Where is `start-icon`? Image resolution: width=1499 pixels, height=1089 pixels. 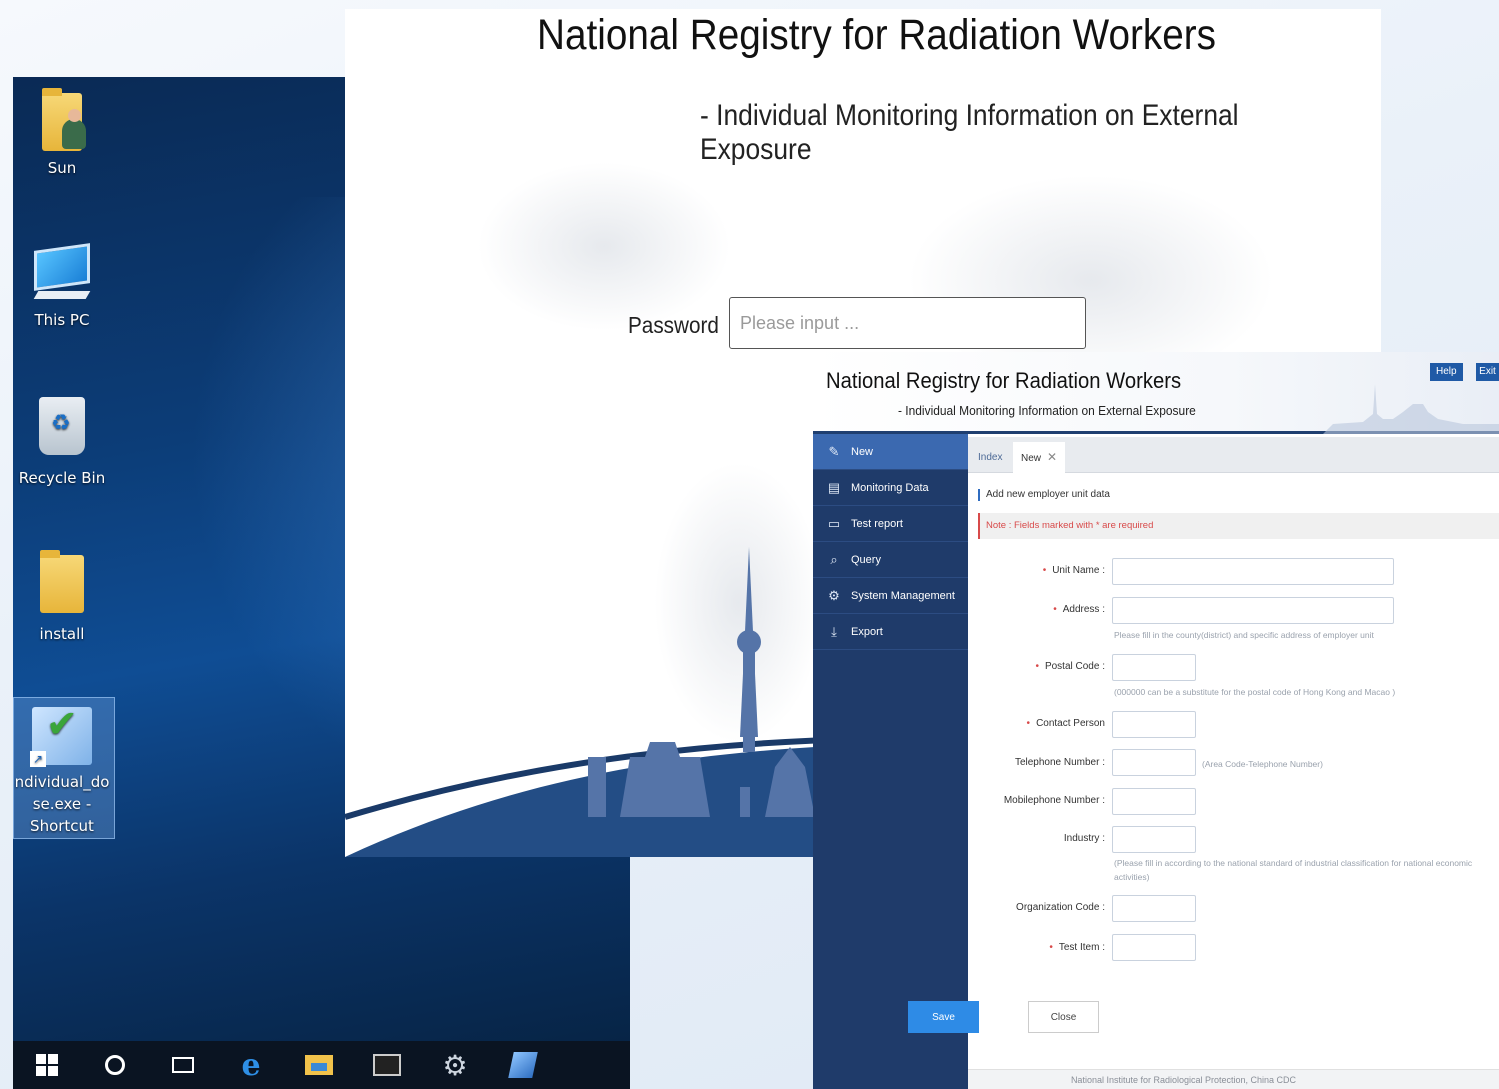 start-icon is located at coordinates (47, 1065).